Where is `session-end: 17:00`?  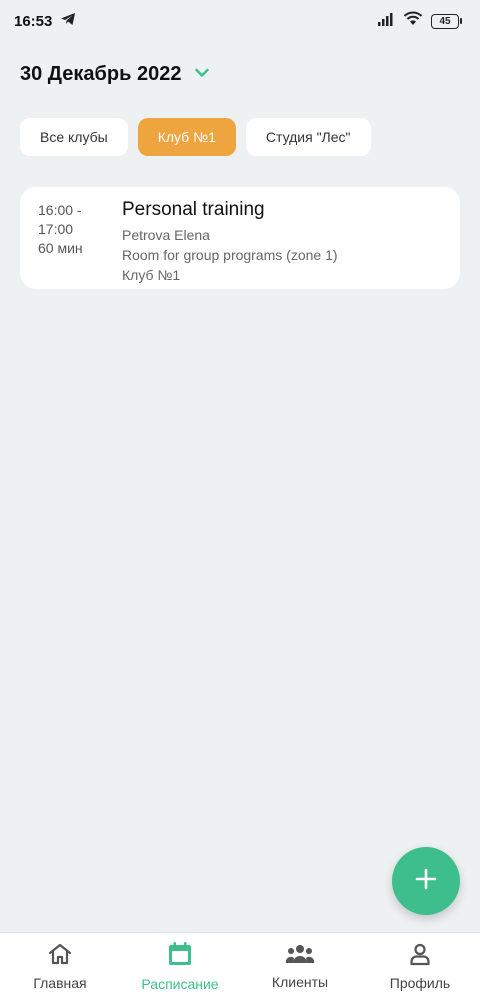 session-end: 17:00 is located at coordinates (56, 229).